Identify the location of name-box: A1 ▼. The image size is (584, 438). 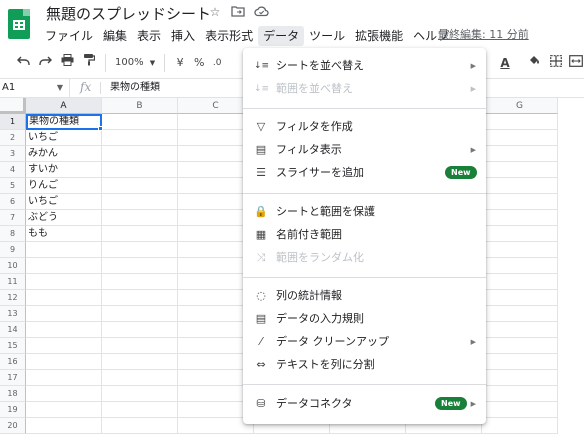
(35, 88).